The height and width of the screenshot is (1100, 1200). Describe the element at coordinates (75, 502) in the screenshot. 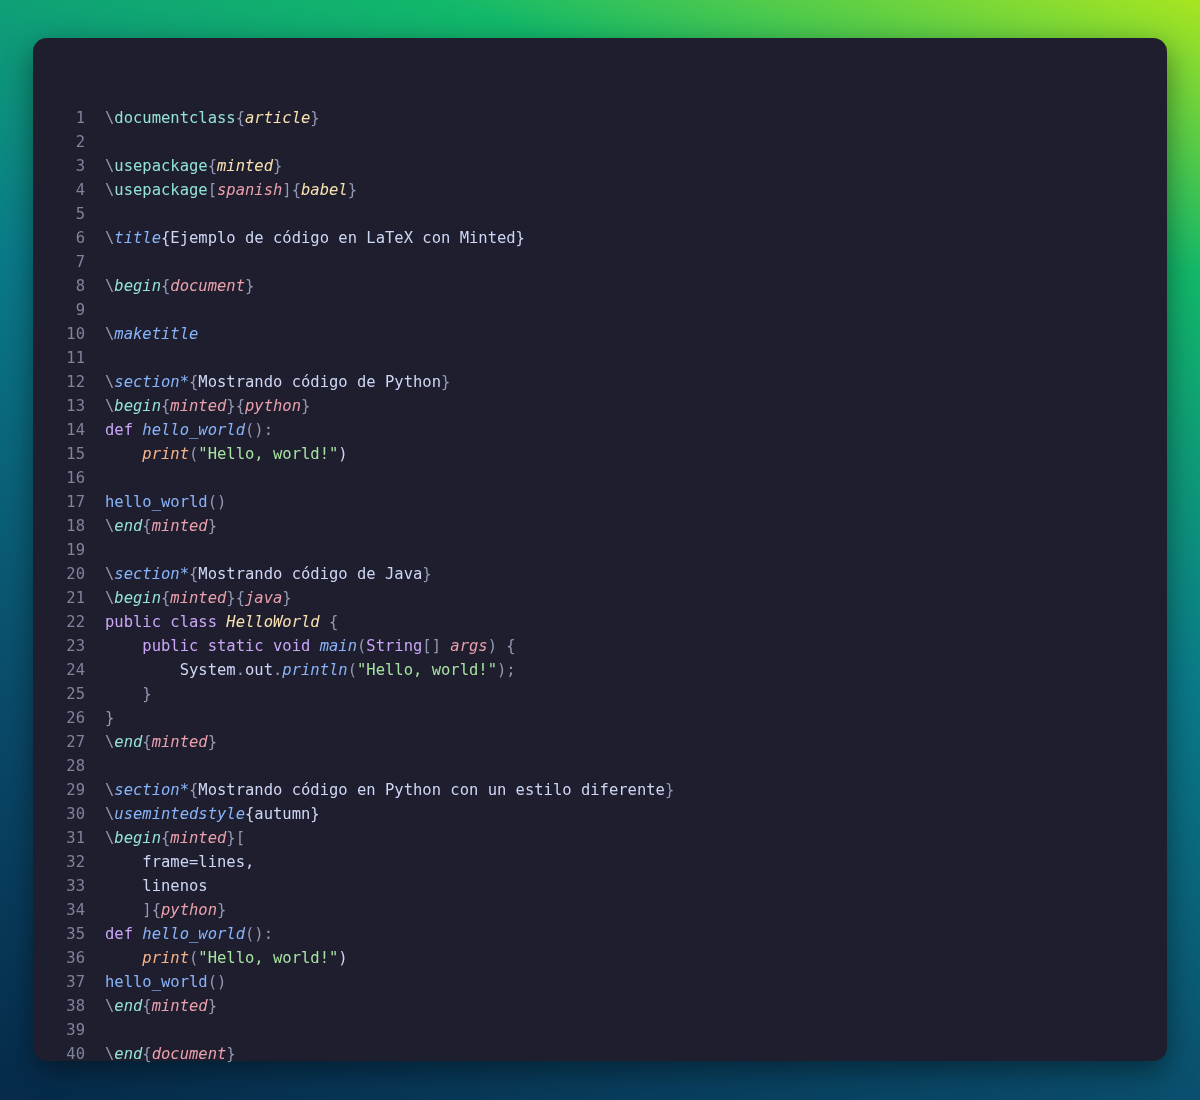

I see `line-number: 17` at that location.